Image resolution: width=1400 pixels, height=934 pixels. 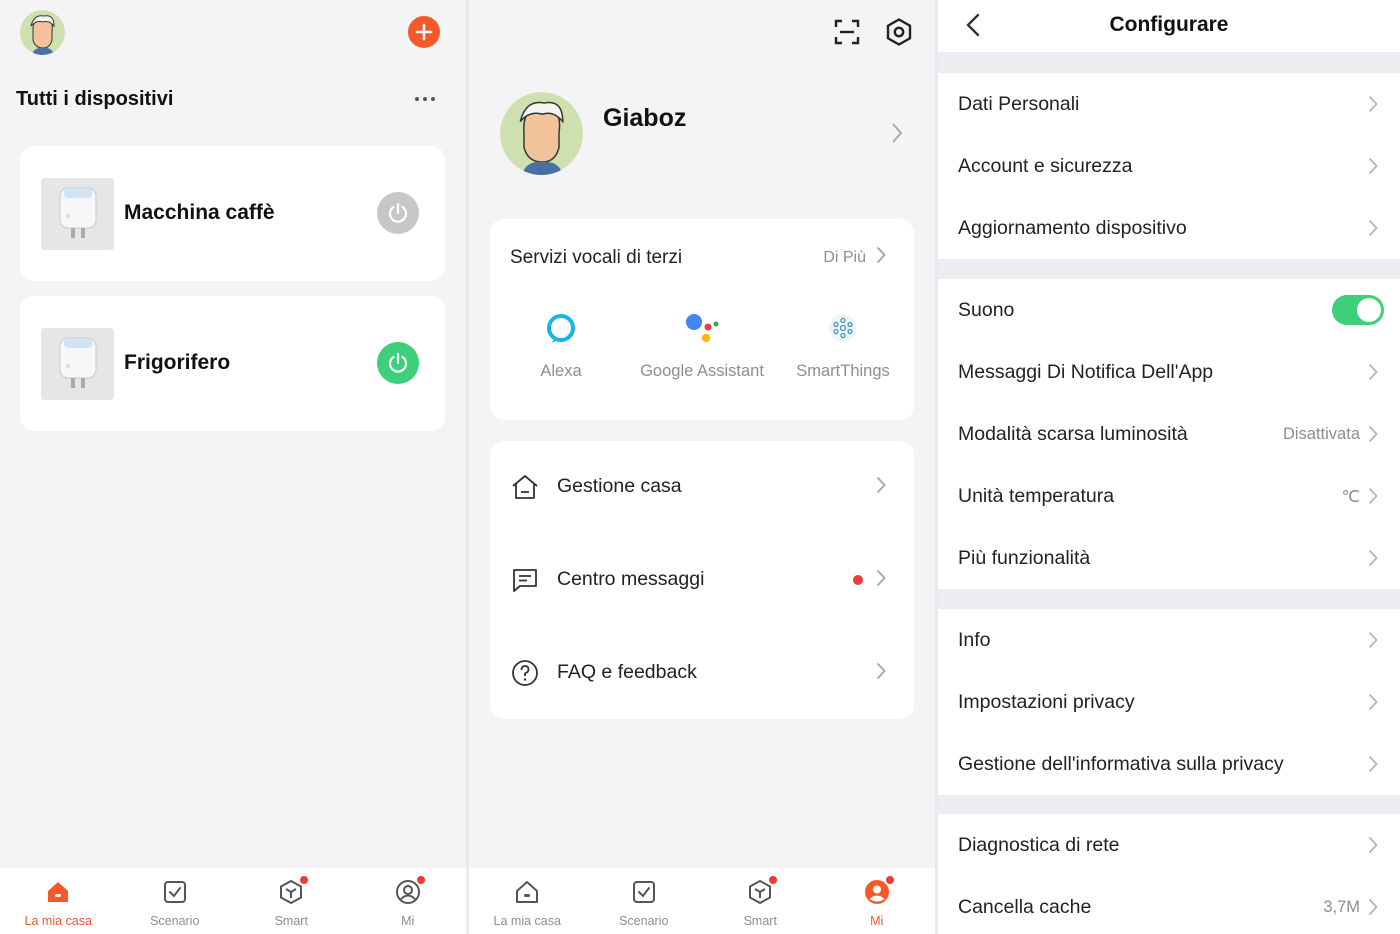 I want to click on more-options-icon, so click(x=425, y=99).